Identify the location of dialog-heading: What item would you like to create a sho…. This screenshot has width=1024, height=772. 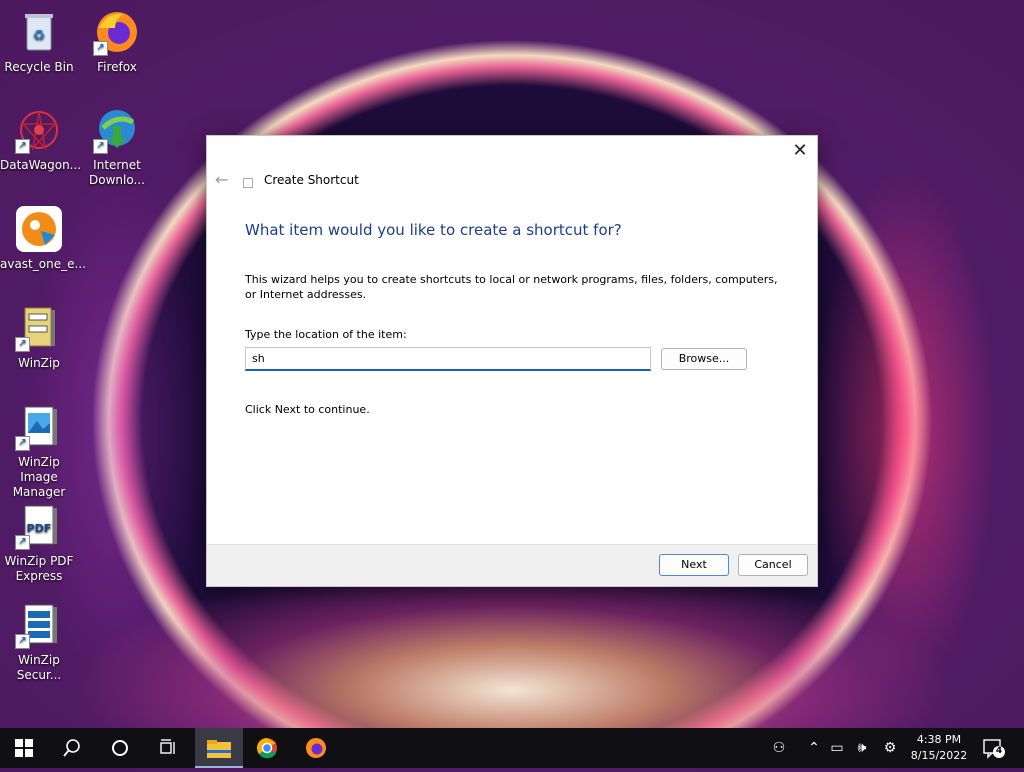
(433, 230).